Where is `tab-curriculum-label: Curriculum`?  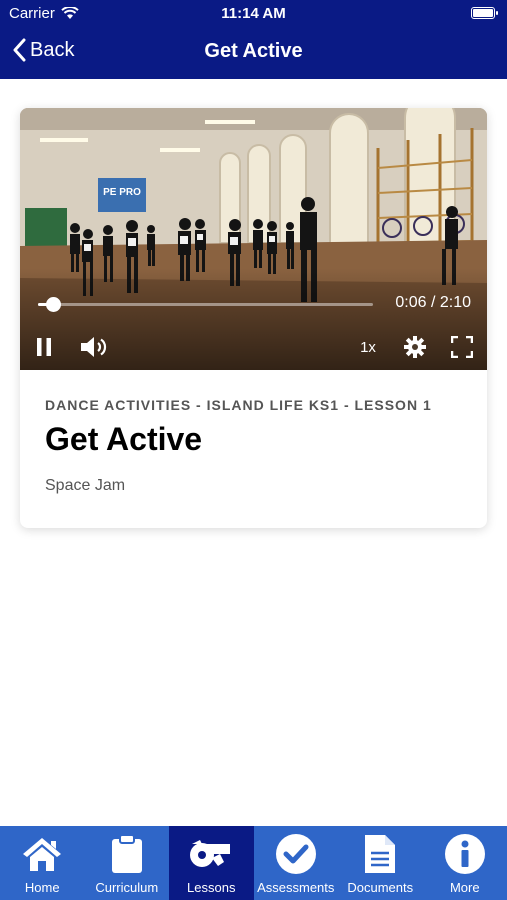 tab-curriculum-label: Curriculum is located at coordinates (127, 887).